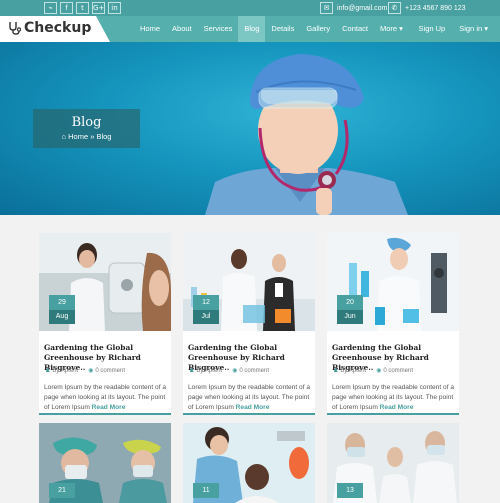 This screenshot has width=500, height=503. Describe the element at coordinates (391, 29) in the screenshot. I see `nav-item-more: More ▾` at that location.